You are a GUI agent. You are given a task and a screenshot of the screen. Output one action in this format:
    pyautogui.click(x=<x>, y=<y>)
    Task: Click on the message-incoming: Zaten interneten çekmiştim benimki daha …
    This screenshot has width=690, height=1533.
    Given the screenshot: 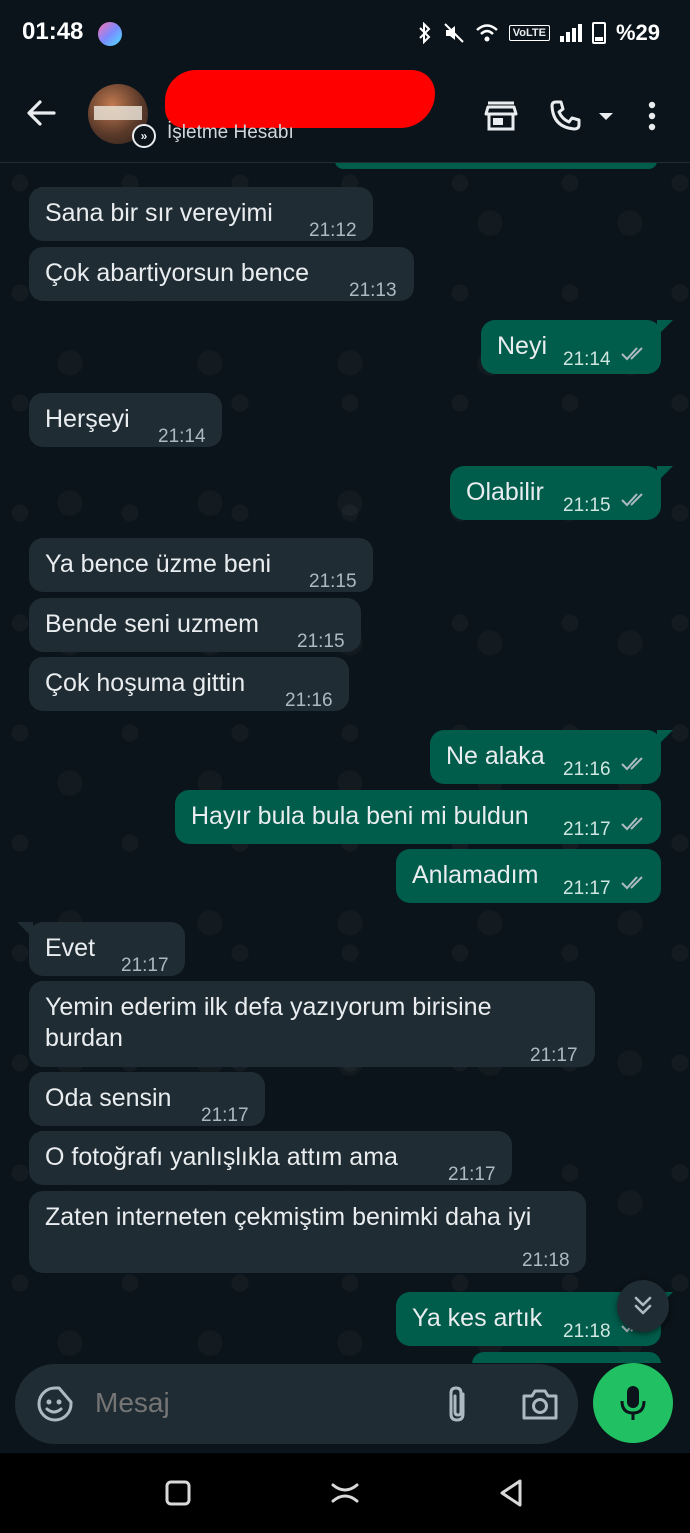 What is the action you would take?
    pyautogui.click(x=307, y=1232)
    